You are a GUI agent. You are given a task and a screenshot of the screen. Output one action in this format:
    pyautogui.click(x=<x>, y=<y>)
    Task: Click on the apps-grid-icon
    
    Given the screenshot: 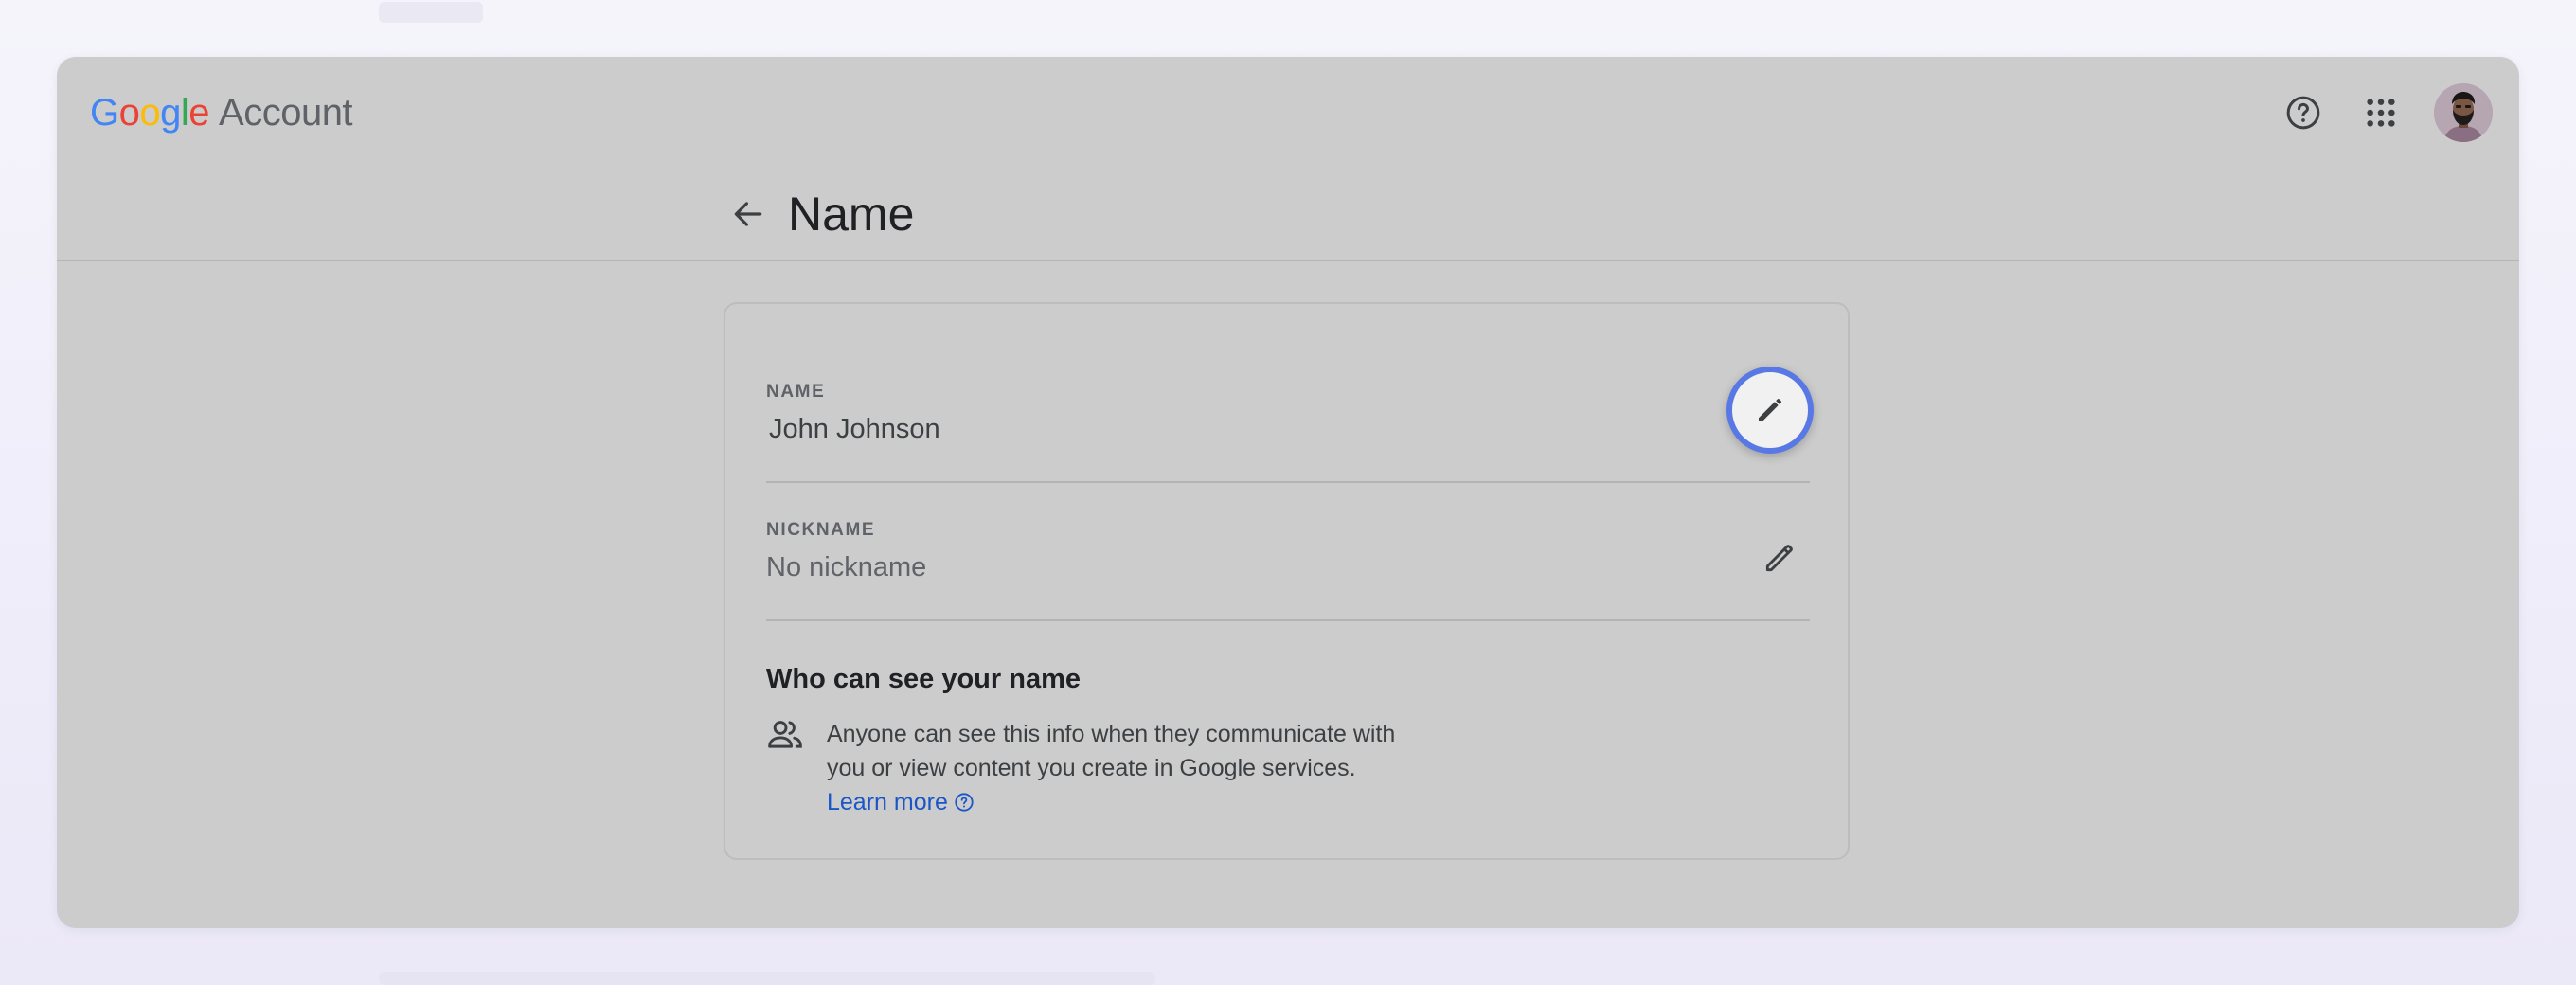 What is the action you would take?
    pyautogui.click(x=2381, y=113)
    